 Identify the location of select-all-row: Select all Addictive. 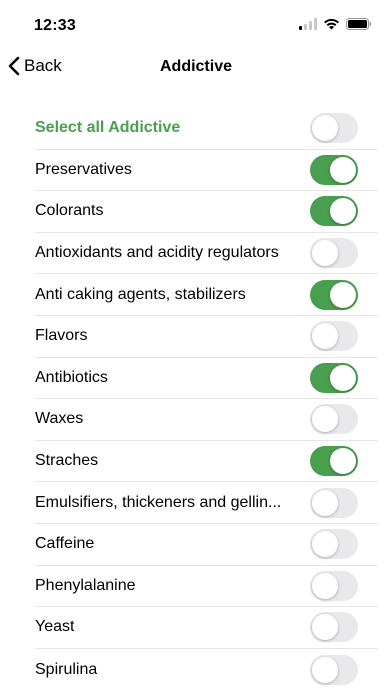
(206, 129).